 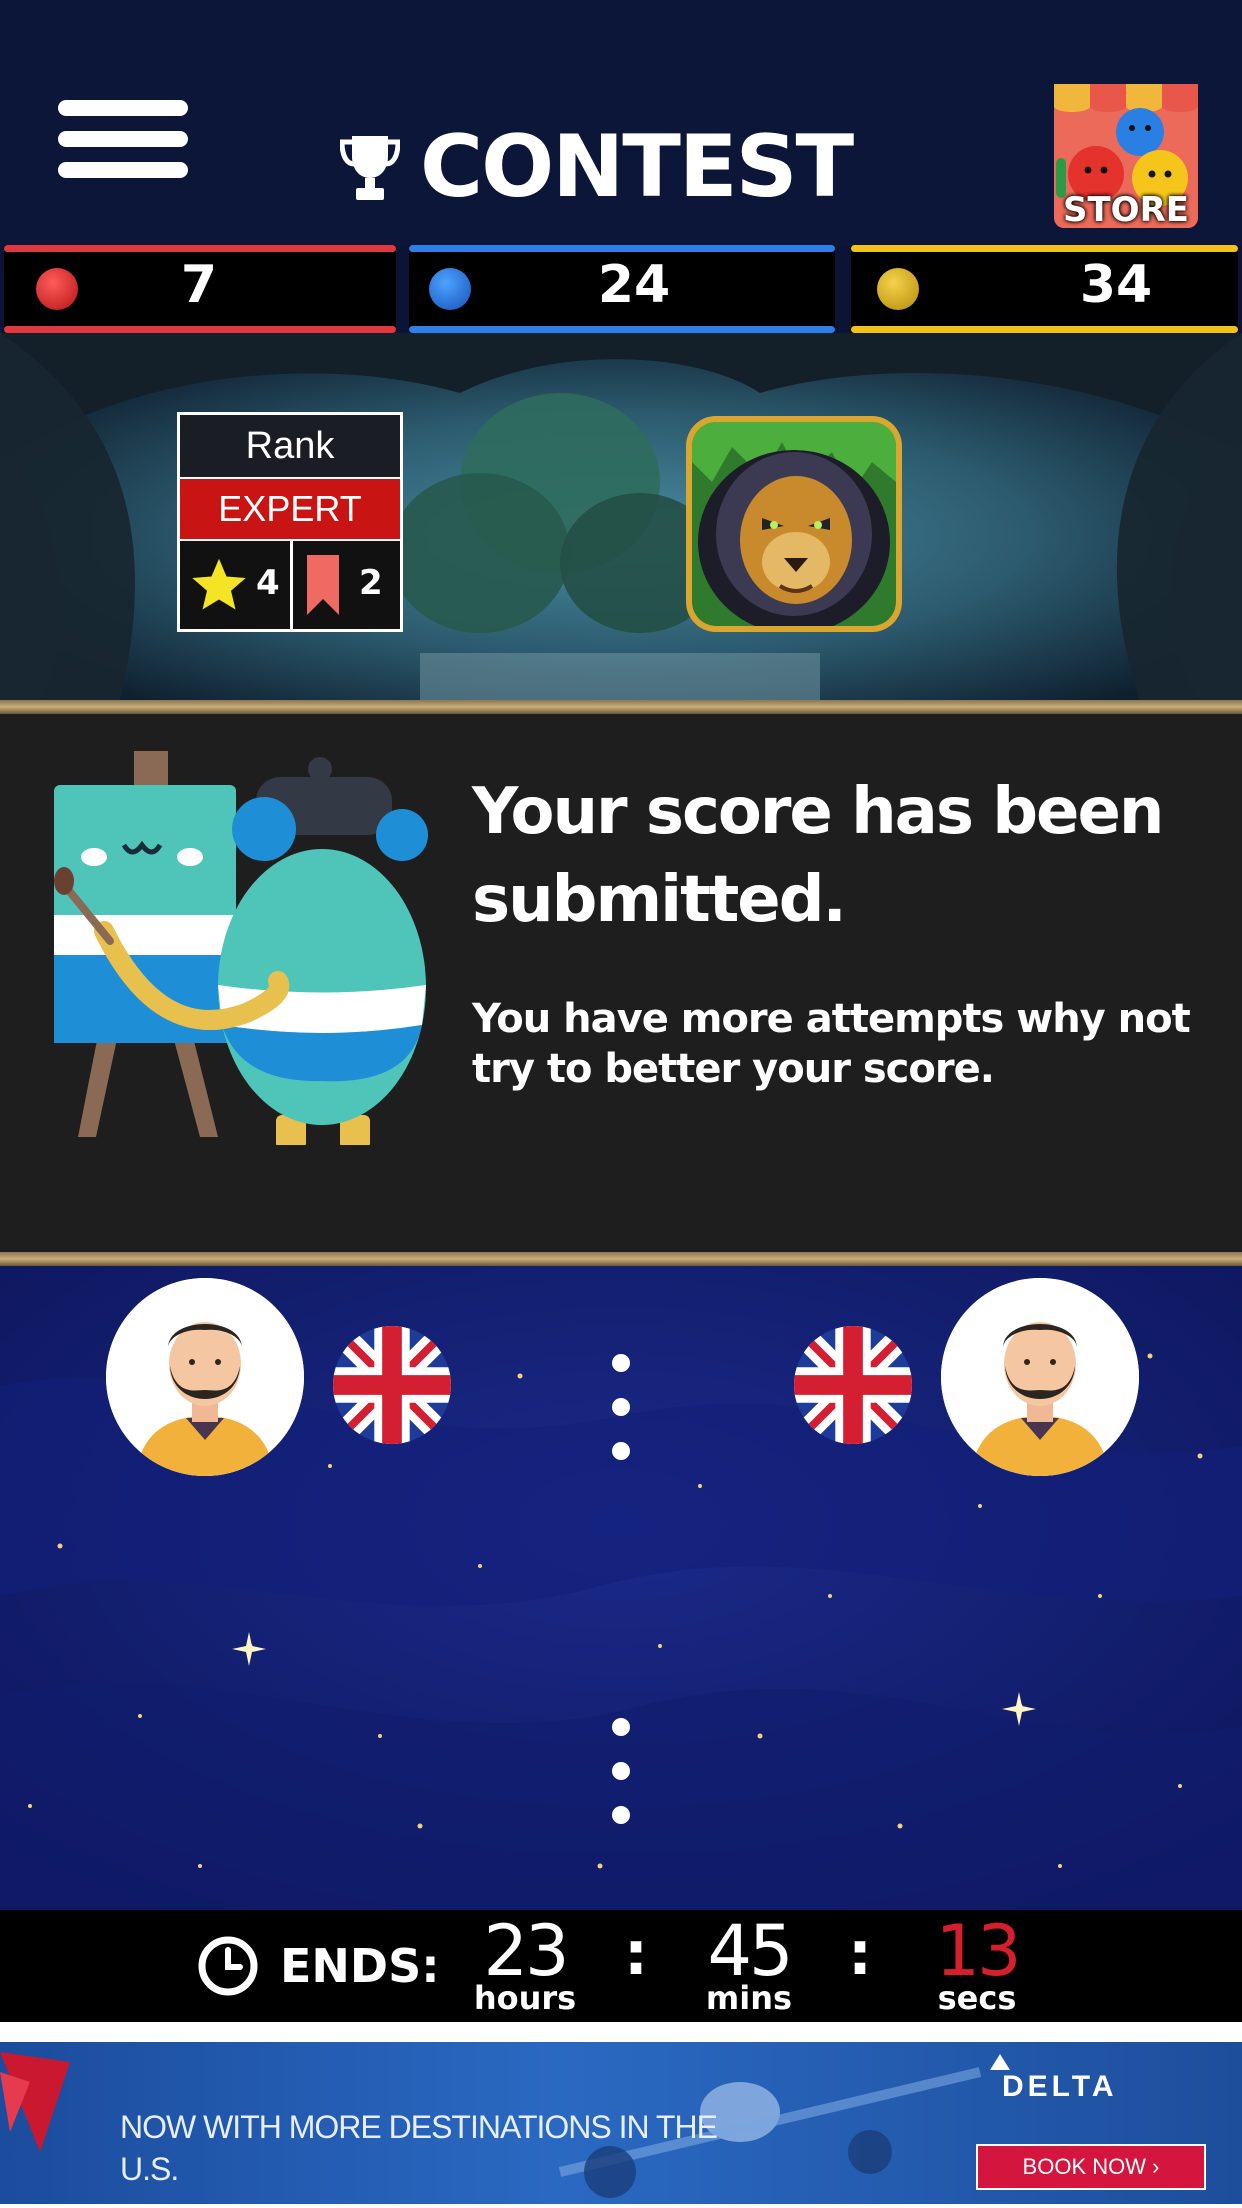 I want to click on player-two-avatar, so click(x=1040, y=1377).